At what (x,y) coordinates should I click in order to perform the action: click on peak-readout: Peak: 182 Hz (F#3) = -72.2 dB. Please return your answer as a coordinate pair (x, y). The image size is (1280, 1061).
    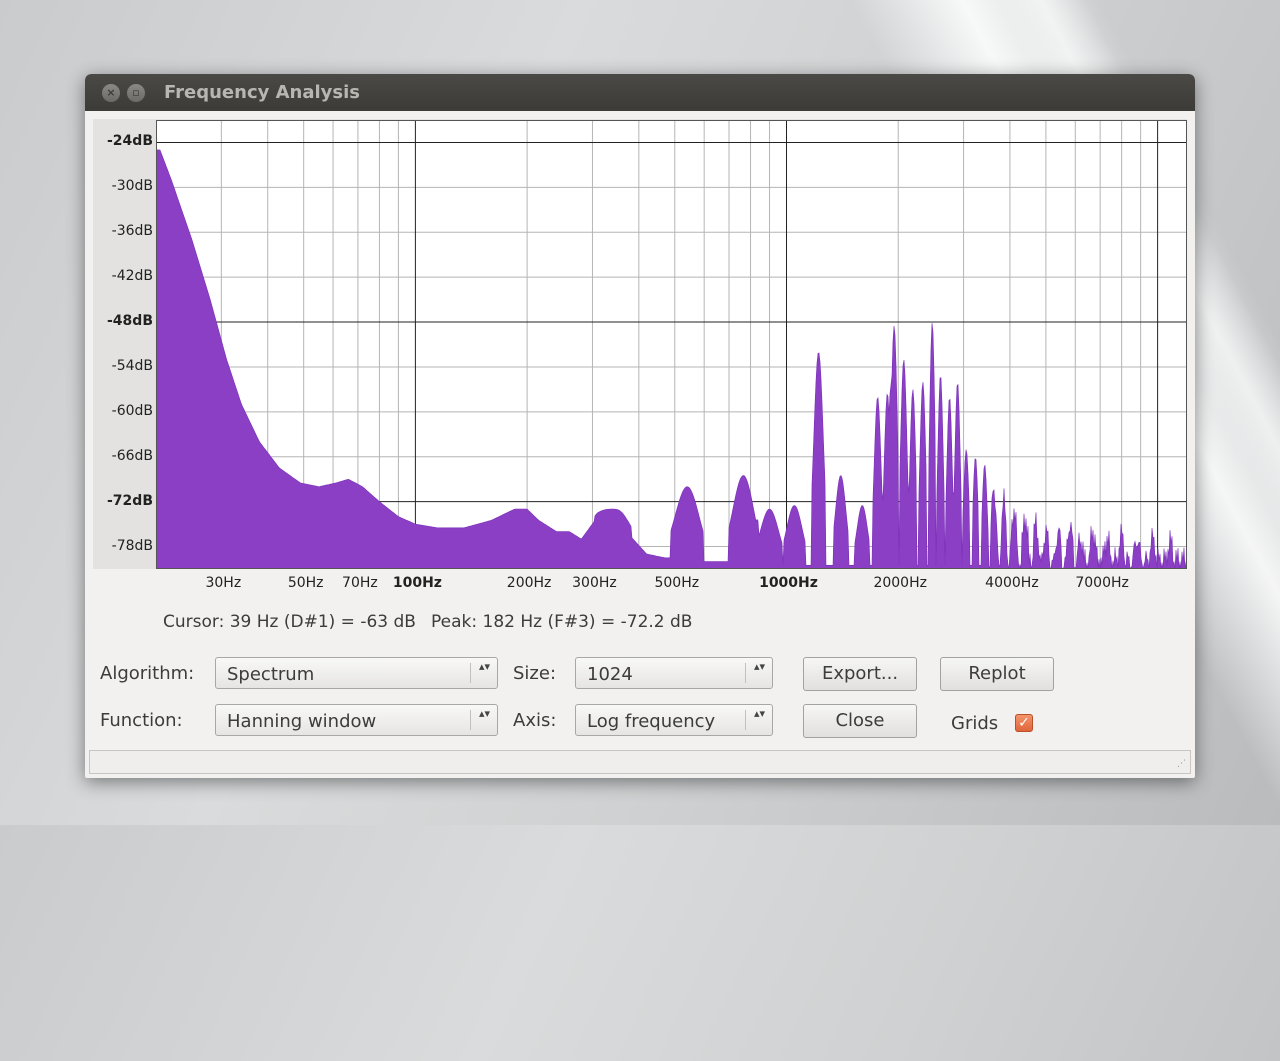
    Looking at the image, I should click on (562, 622).